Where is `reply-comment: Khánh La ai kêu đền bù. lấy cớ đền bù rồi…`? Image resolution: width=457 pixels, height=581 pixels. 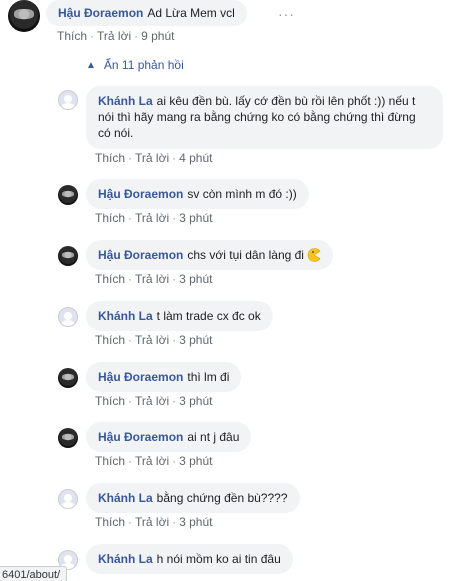 reply-comment: Khánh La ai kêu đền bù. lấy cớ đền bù rồi… is located at coordinates (250, 117).